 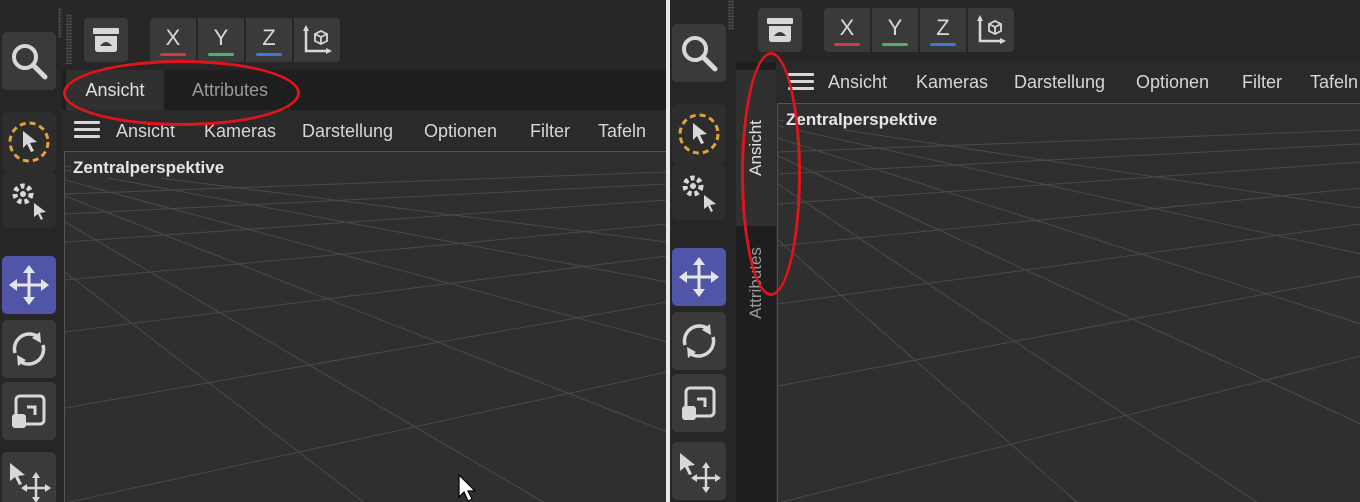 I want to click on z-axis-toggle: Z, so click(x=269, y=40).